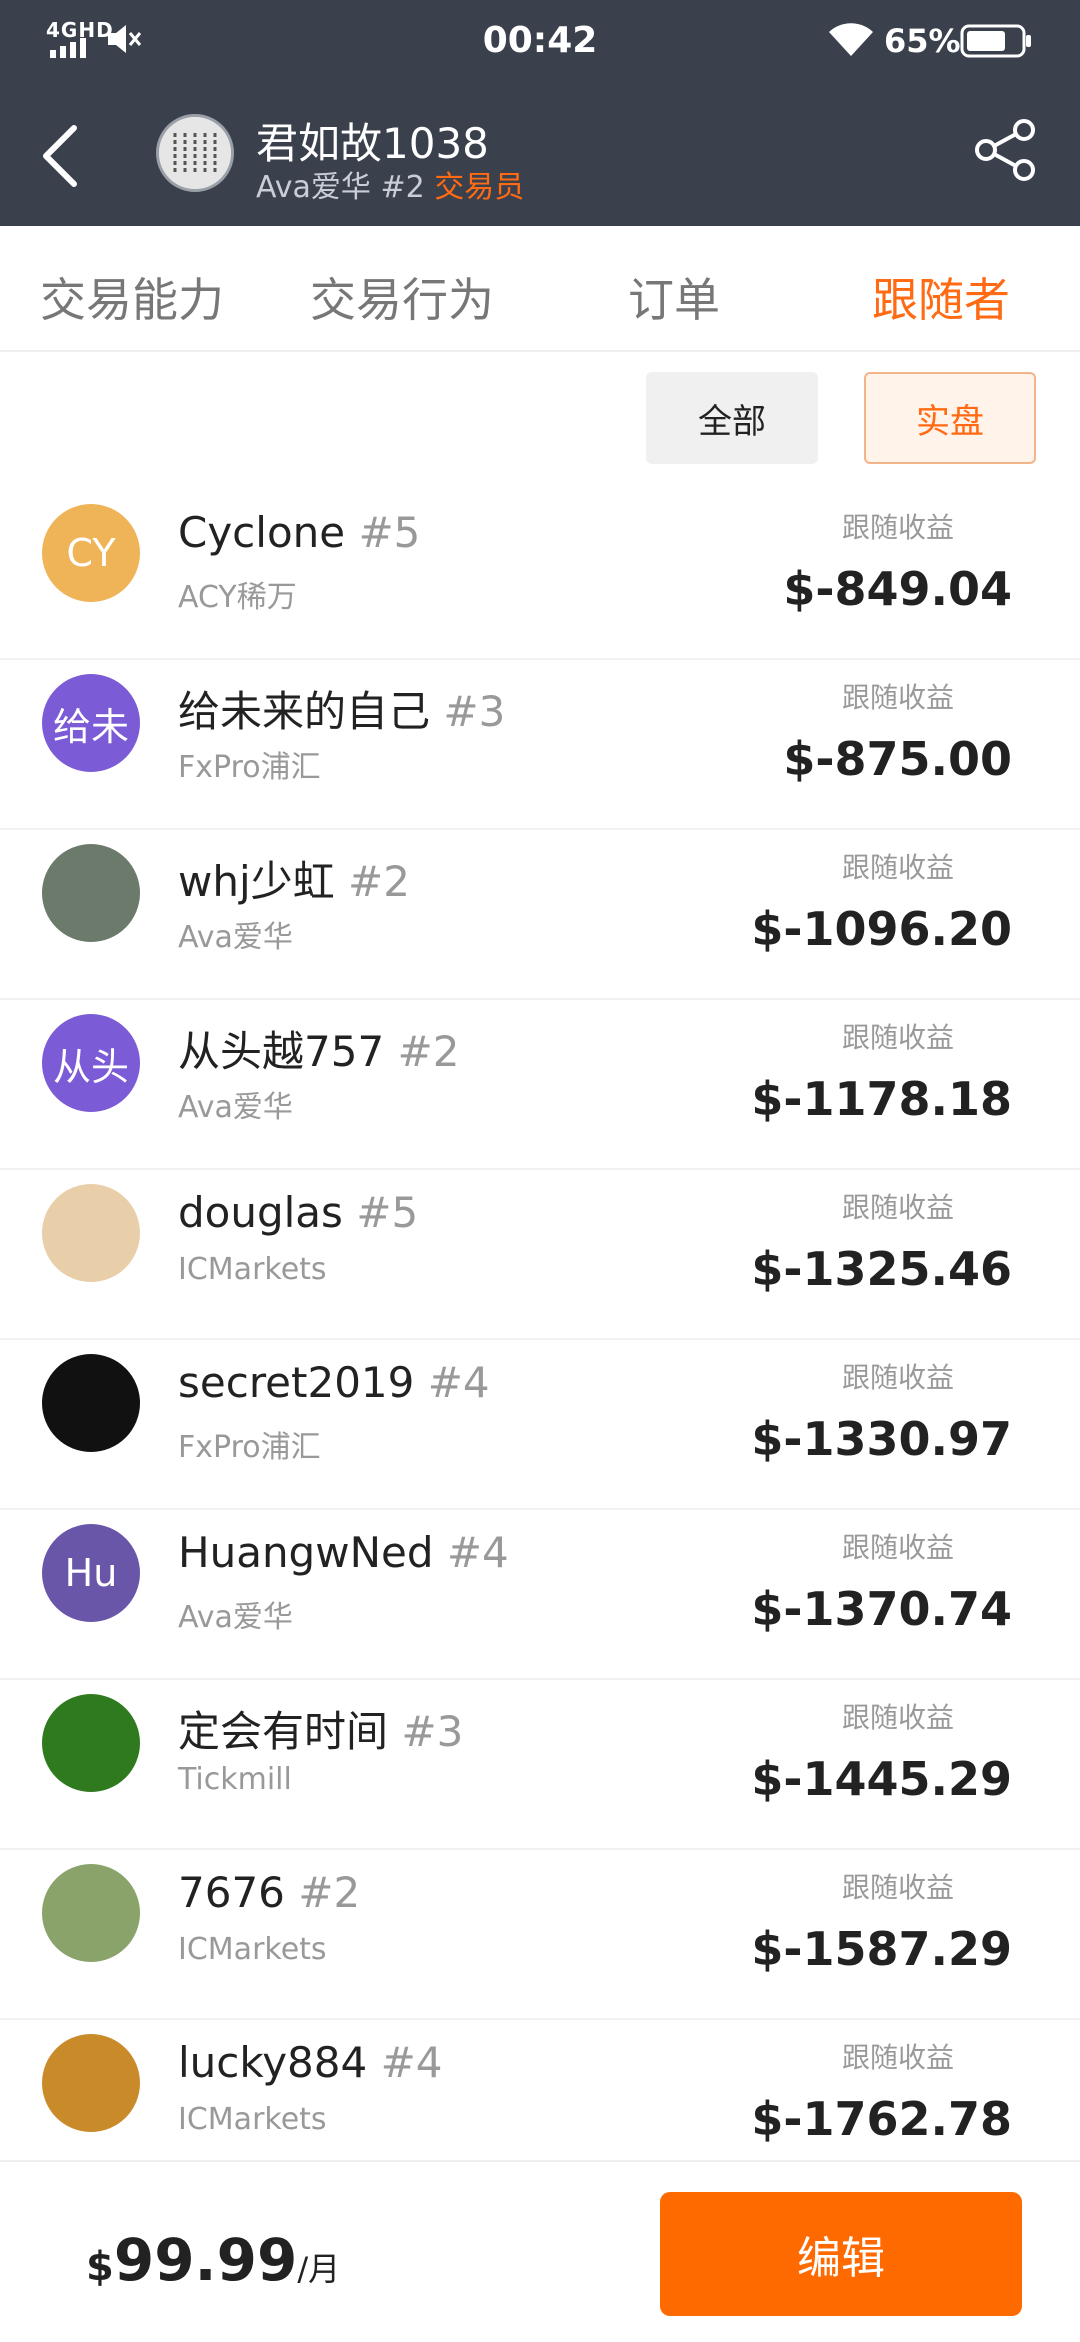 This screenshot has width=1080, height=2342. What do you see at coordinates (674, 297) in the screenshot?
I see `tab-orders: 订单` at bounding box center [674, 297].